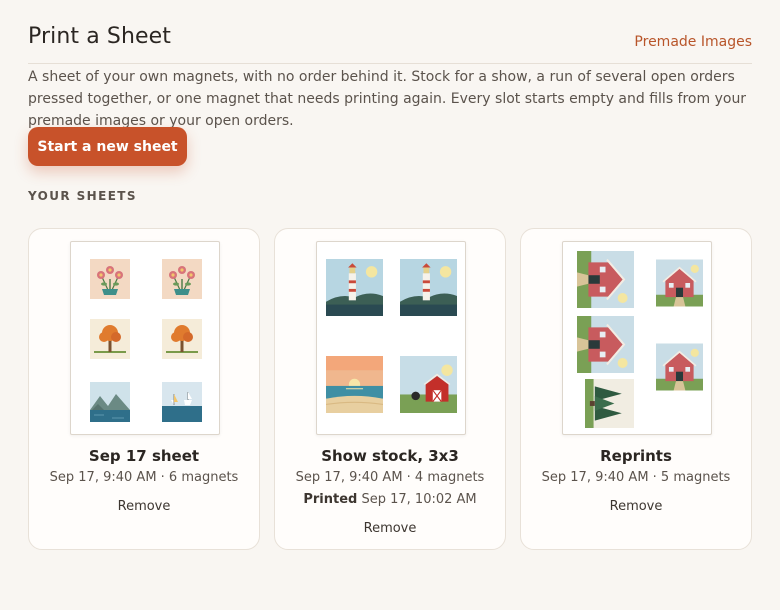  What do you see at coordinates (144, 456) in the screenshot?
I see `sheet-title: Sep 17 sheet` at bounding box center [144, 456].